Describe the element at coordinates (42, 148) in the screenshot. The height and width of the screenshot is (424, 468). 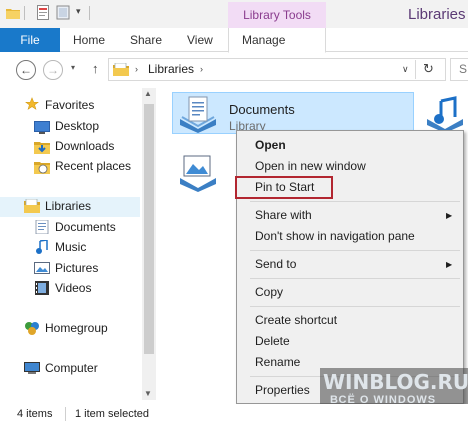
I see `downloads-icon` at that location.